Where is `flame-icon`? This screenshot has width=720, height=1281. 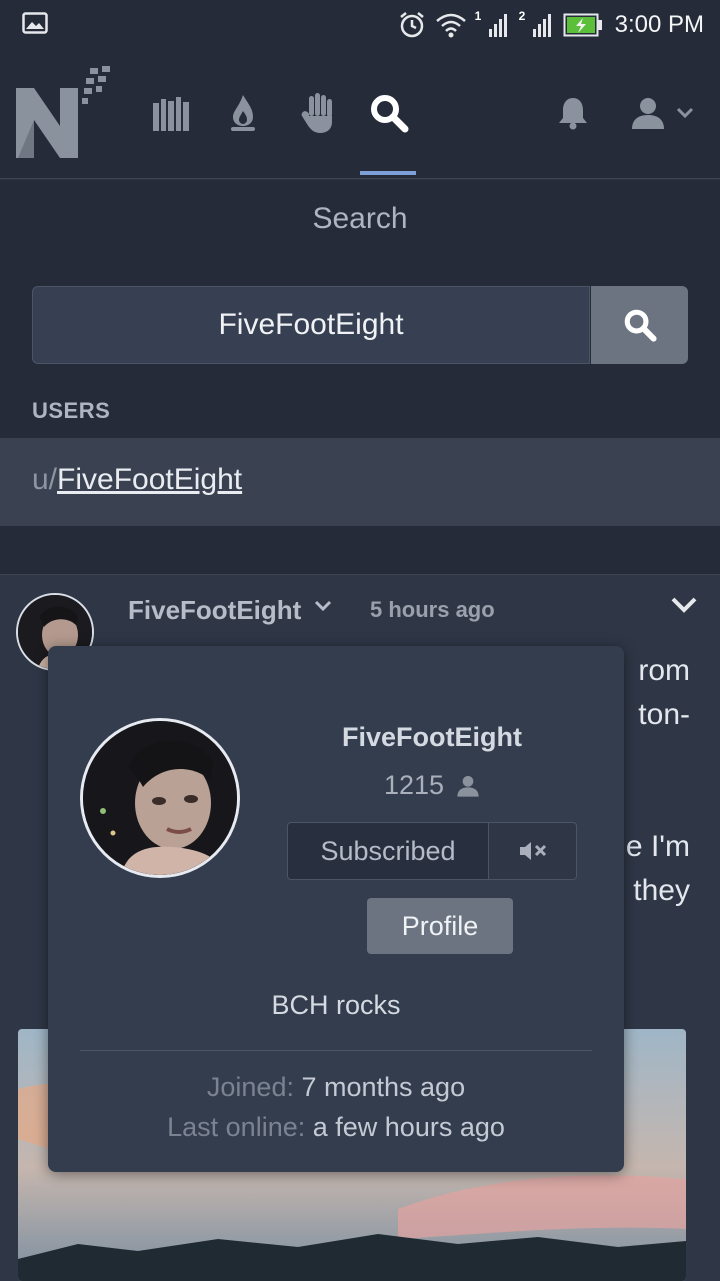 flame-icon is located at coordinates (243, 113).